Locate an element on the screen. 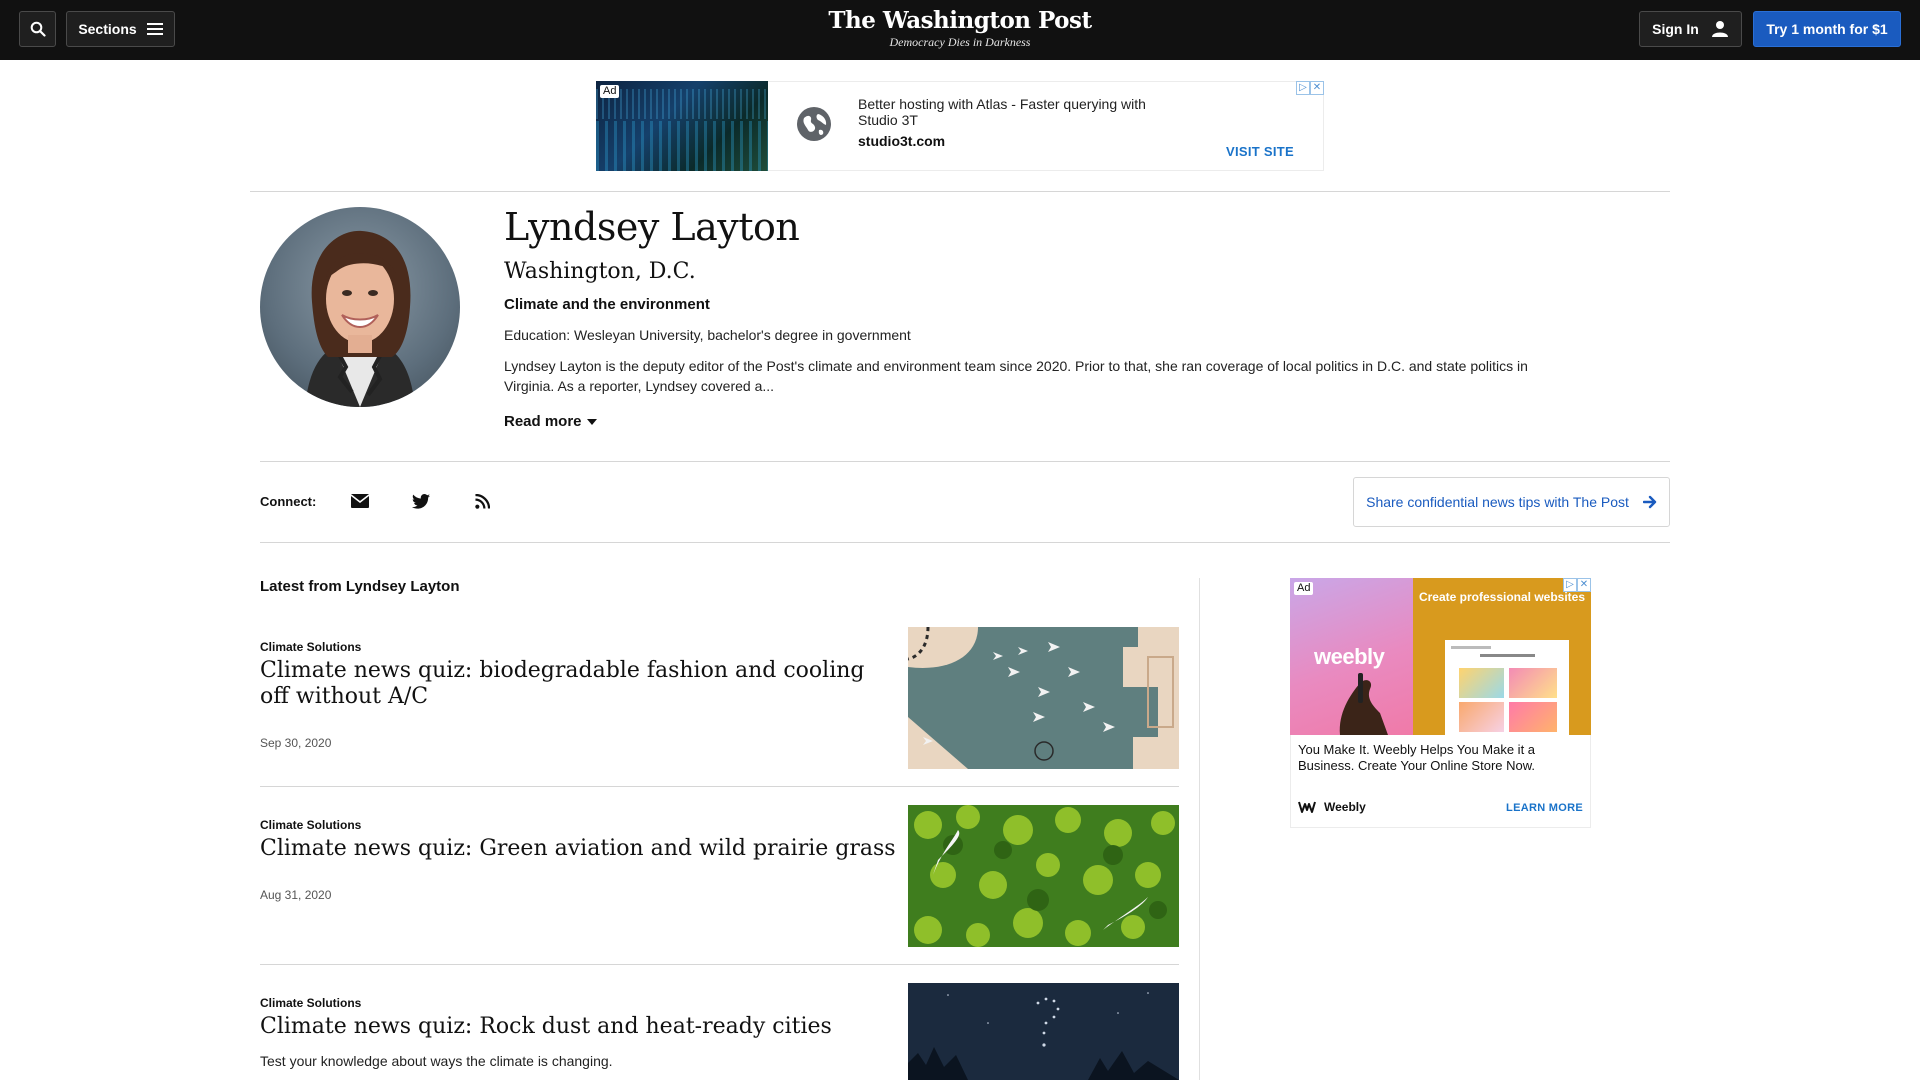 The height and width of the screenshot is (1080, 1920). website-preview-image is located at coordinates (1507, 687).